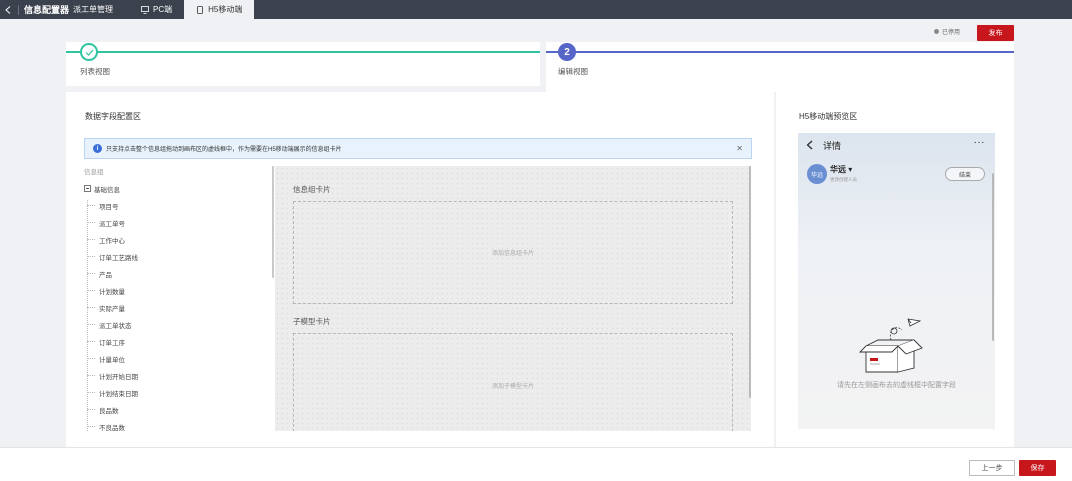 This screenshot has width=1072, height=481. What do you see at coordinates (890, 345) in the screenshot?
I see `empty-box-icon` at bounding box center [890, 345].